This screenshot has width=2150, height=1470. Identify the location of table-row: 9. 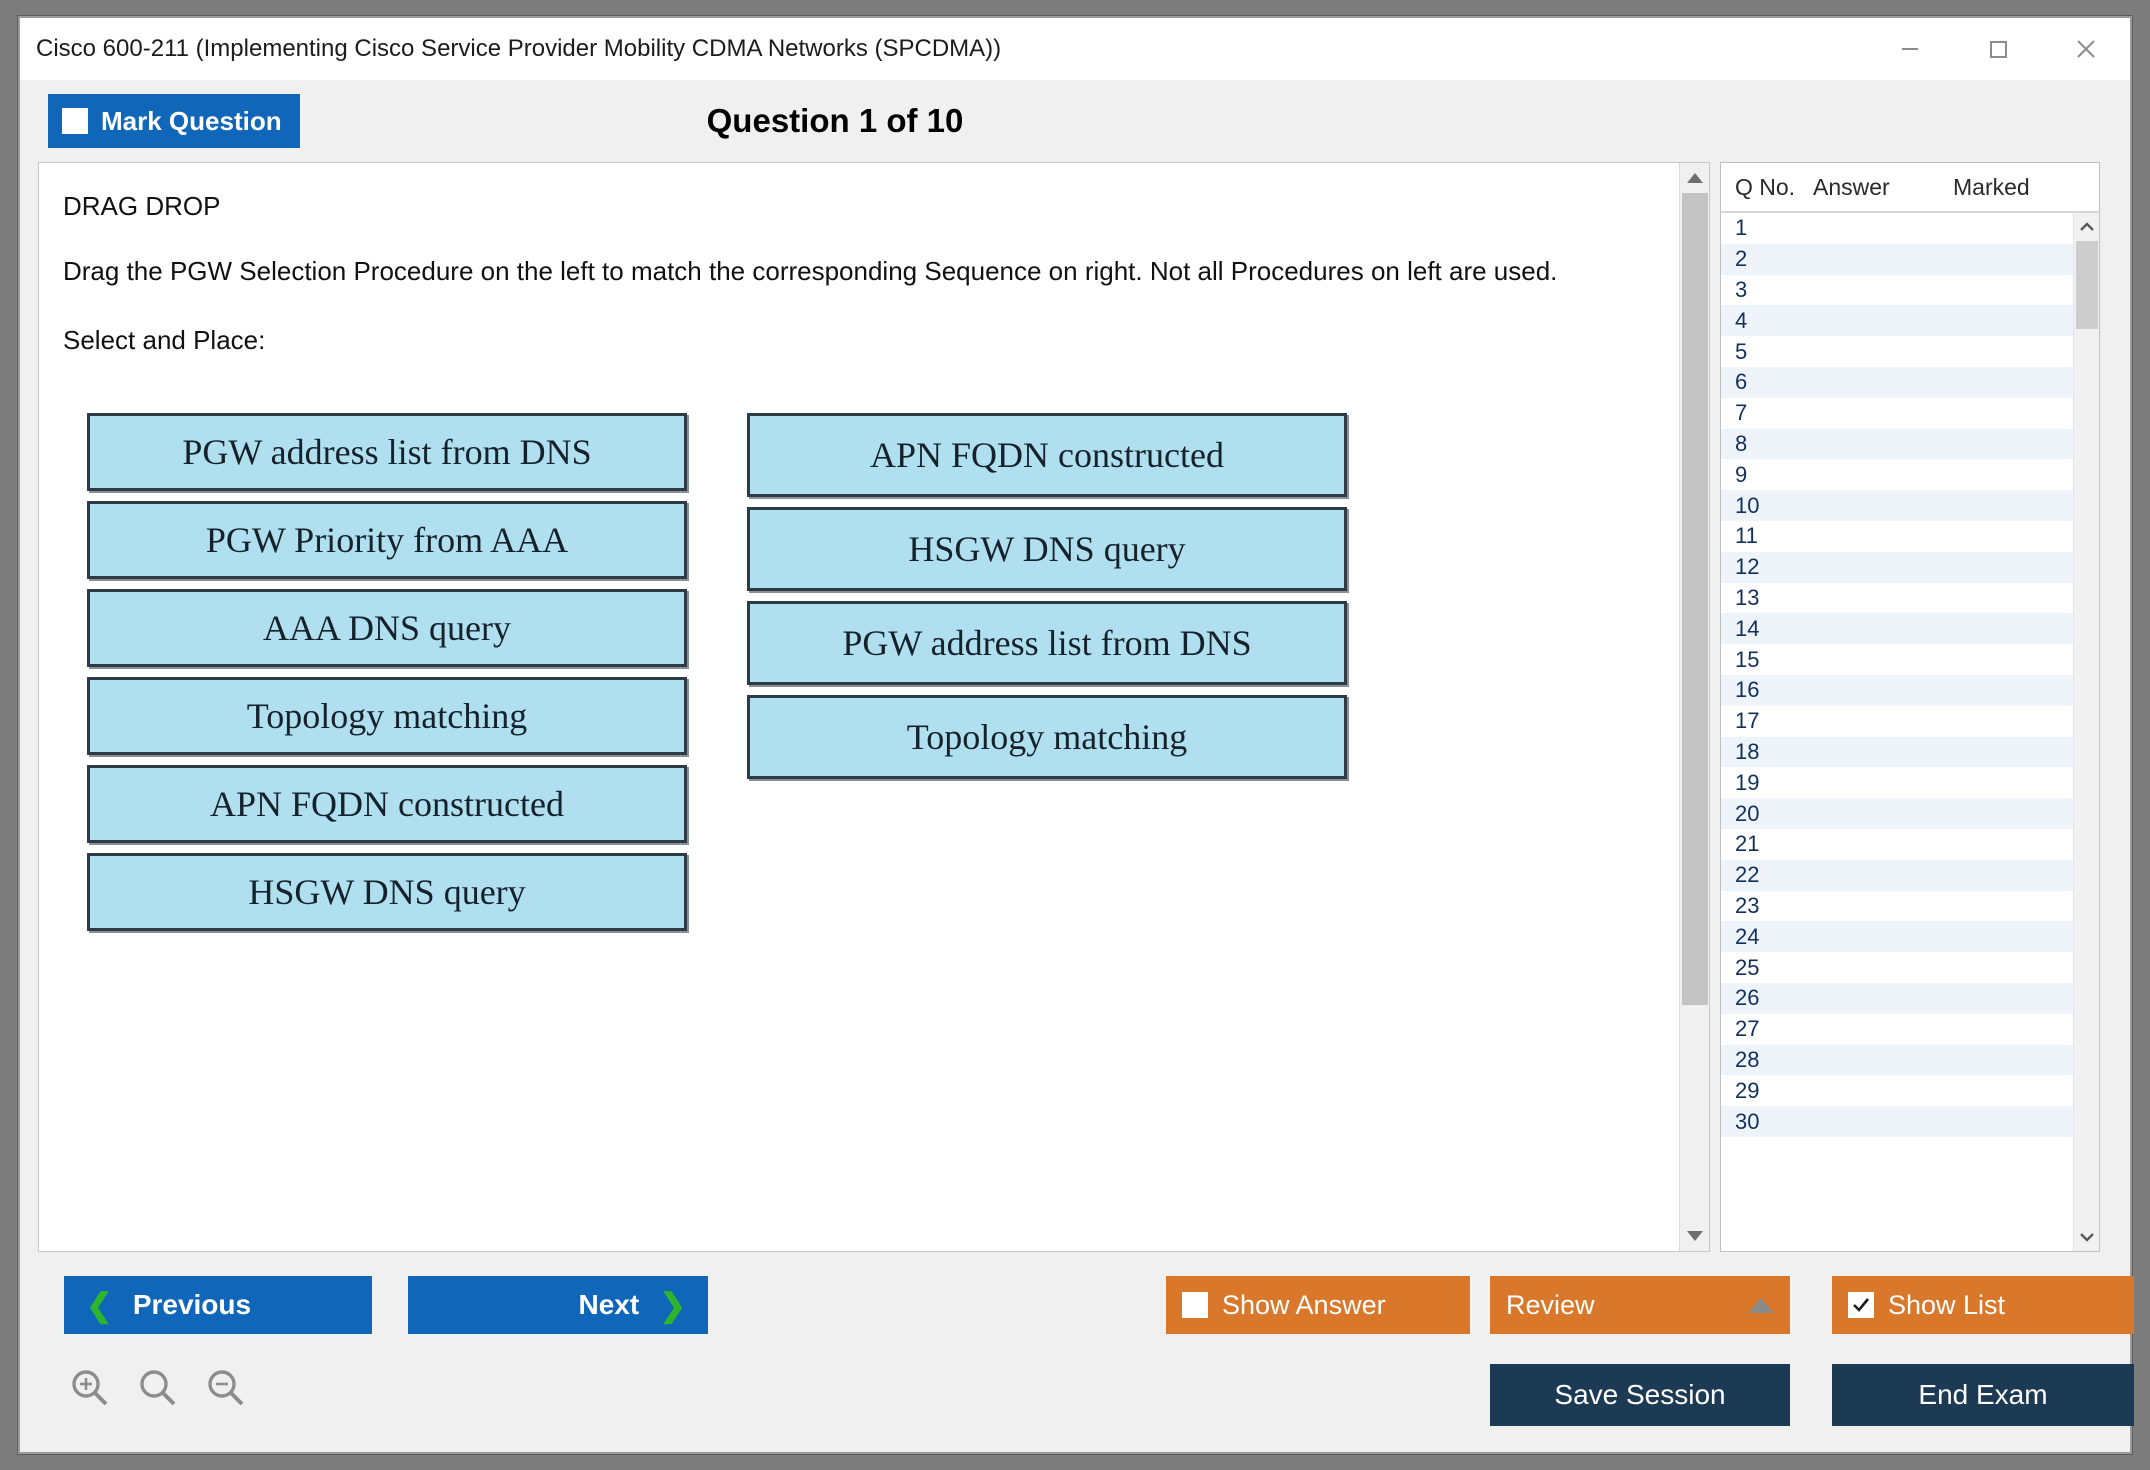
(1897, 474).